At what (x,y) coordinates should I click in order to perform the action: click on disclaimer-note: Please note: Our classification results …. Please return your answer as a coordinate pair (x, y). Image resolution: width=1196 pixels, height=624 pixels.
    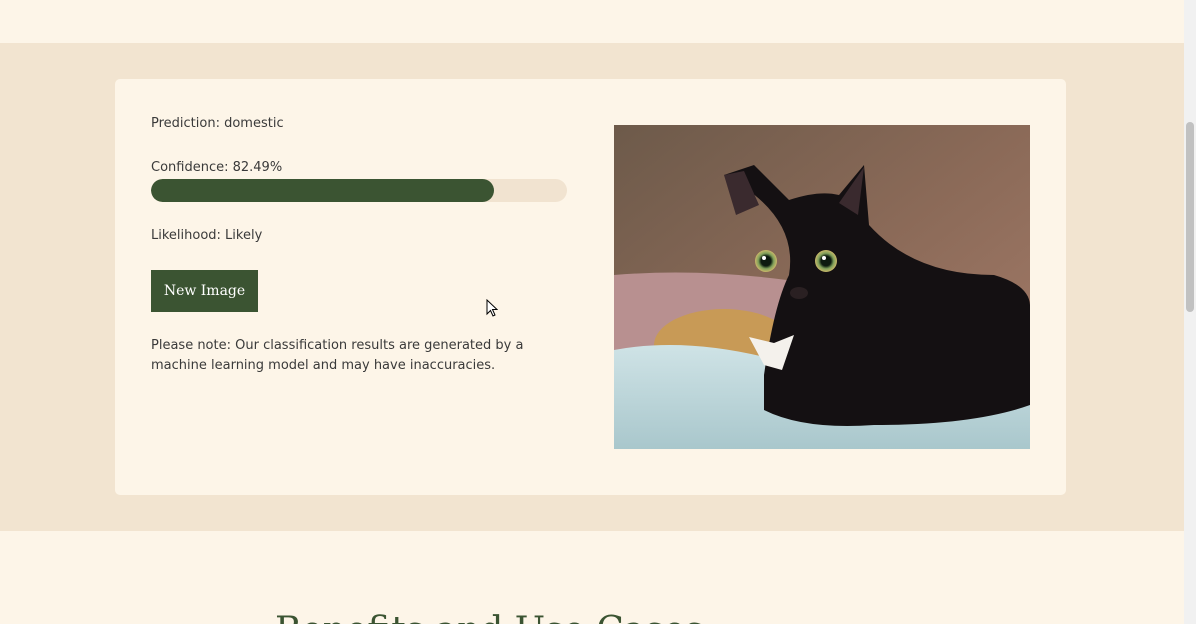
    Looking at the image, I should click on (337, 355).